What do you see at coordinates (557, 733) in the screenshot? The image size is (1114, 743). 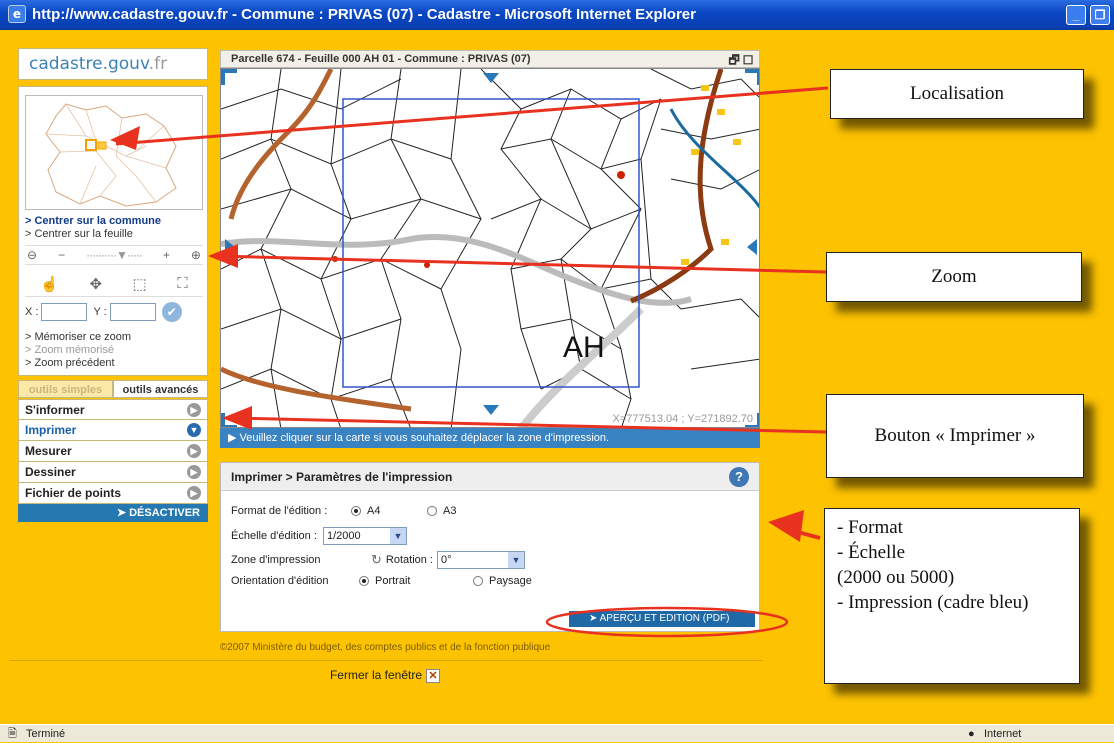 I see `status-bar: 🗎 Terminé ● Internet` at bounding box center [557, 733].